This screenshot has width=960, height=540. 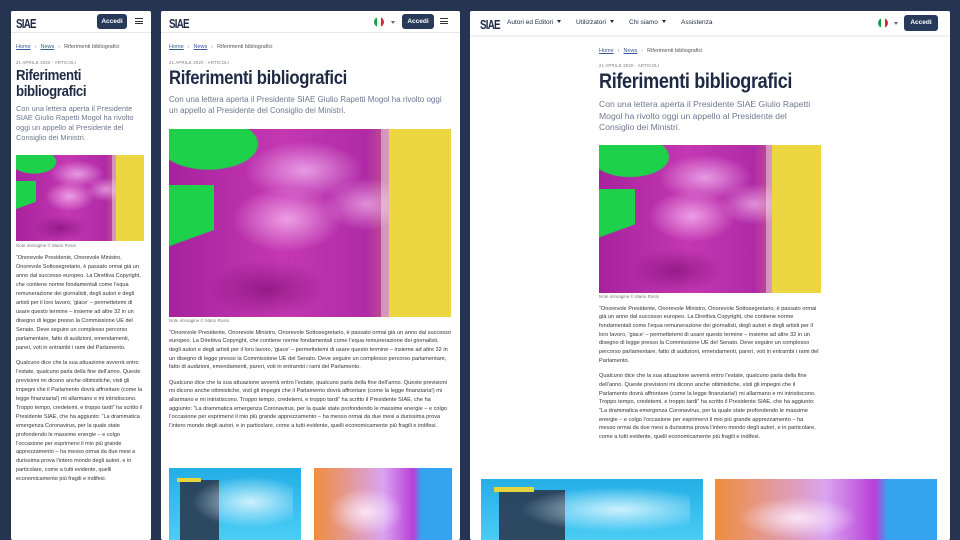 I want to click on nav-item-label: Utilizzatori, so click(x=591, y=22).